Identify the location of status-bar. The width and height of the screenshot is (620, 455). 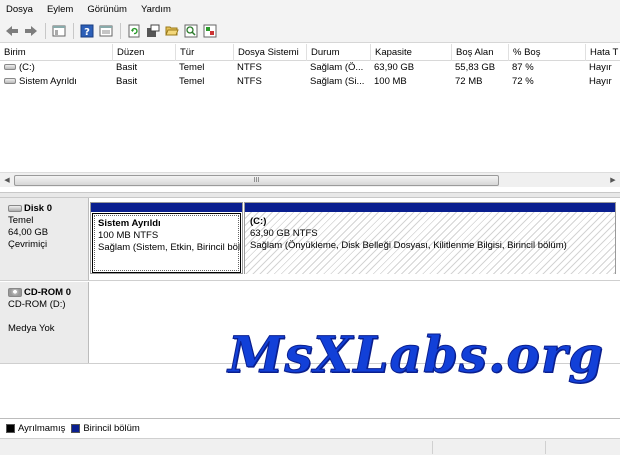
(310, 446).